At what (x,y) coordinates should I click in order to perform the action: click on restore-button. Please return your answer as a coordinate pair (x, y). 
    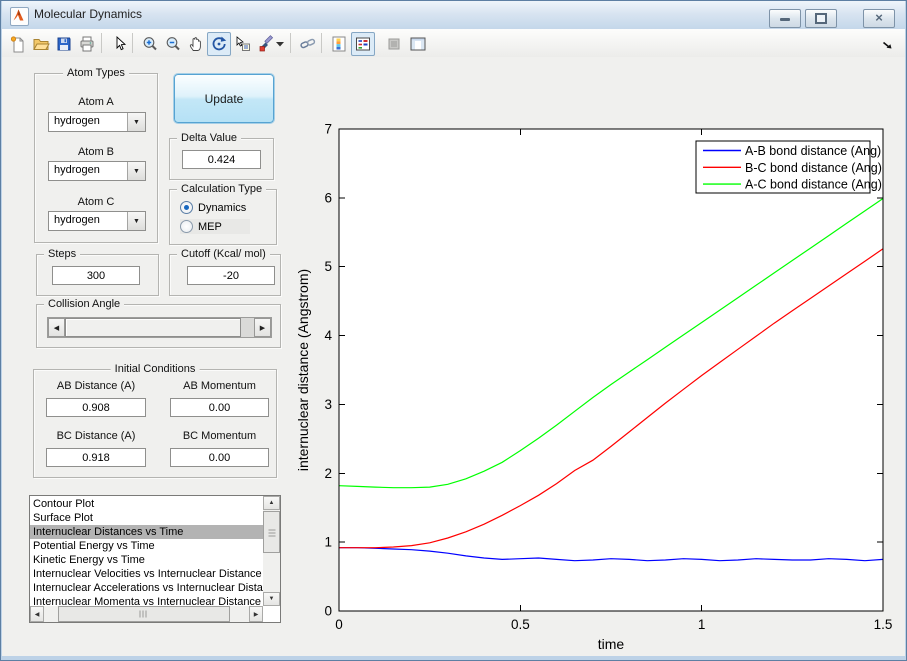
    Looking at the image, I should click on (821, 18).